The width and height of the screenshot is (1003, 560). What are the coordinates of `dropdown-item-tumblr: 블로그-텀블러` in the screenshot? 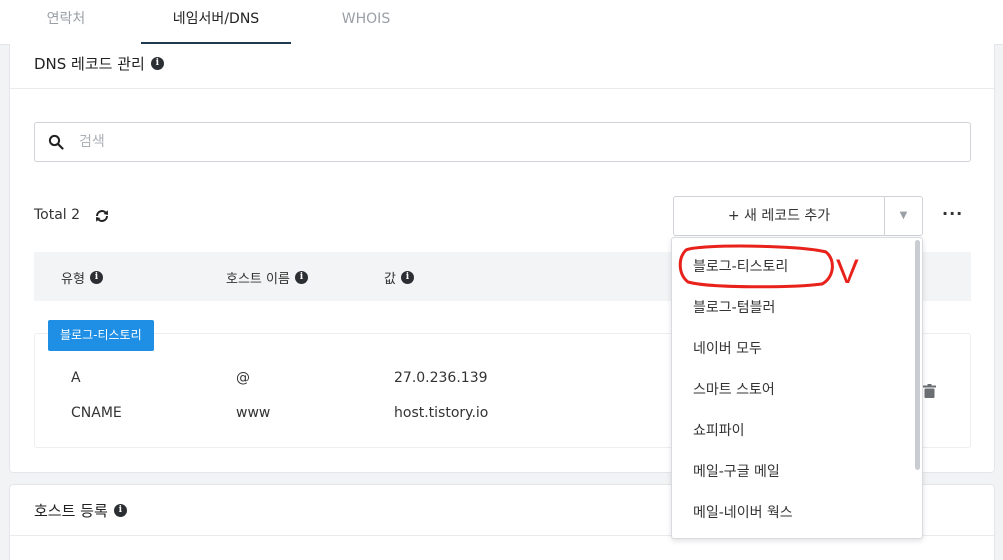 It's located at (792, 308).